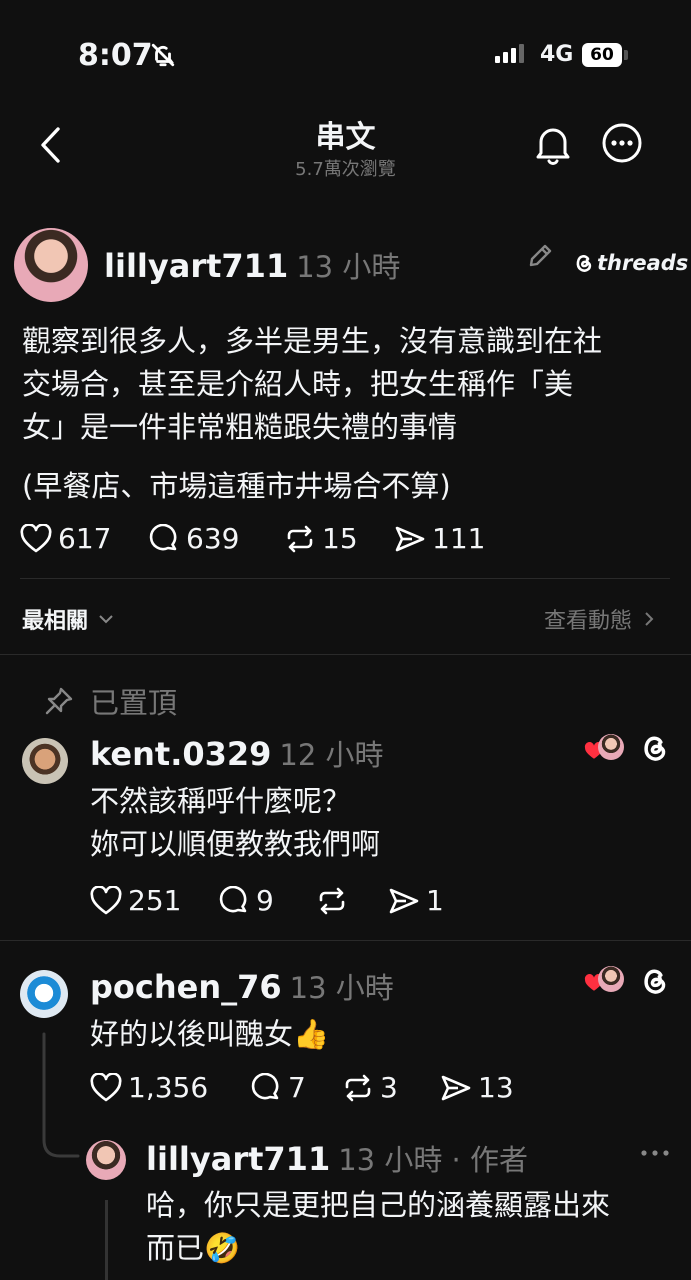 The width and height of the screenshot is (691, 1280). I want to click on chevron-down-icon, so click(106, 619).